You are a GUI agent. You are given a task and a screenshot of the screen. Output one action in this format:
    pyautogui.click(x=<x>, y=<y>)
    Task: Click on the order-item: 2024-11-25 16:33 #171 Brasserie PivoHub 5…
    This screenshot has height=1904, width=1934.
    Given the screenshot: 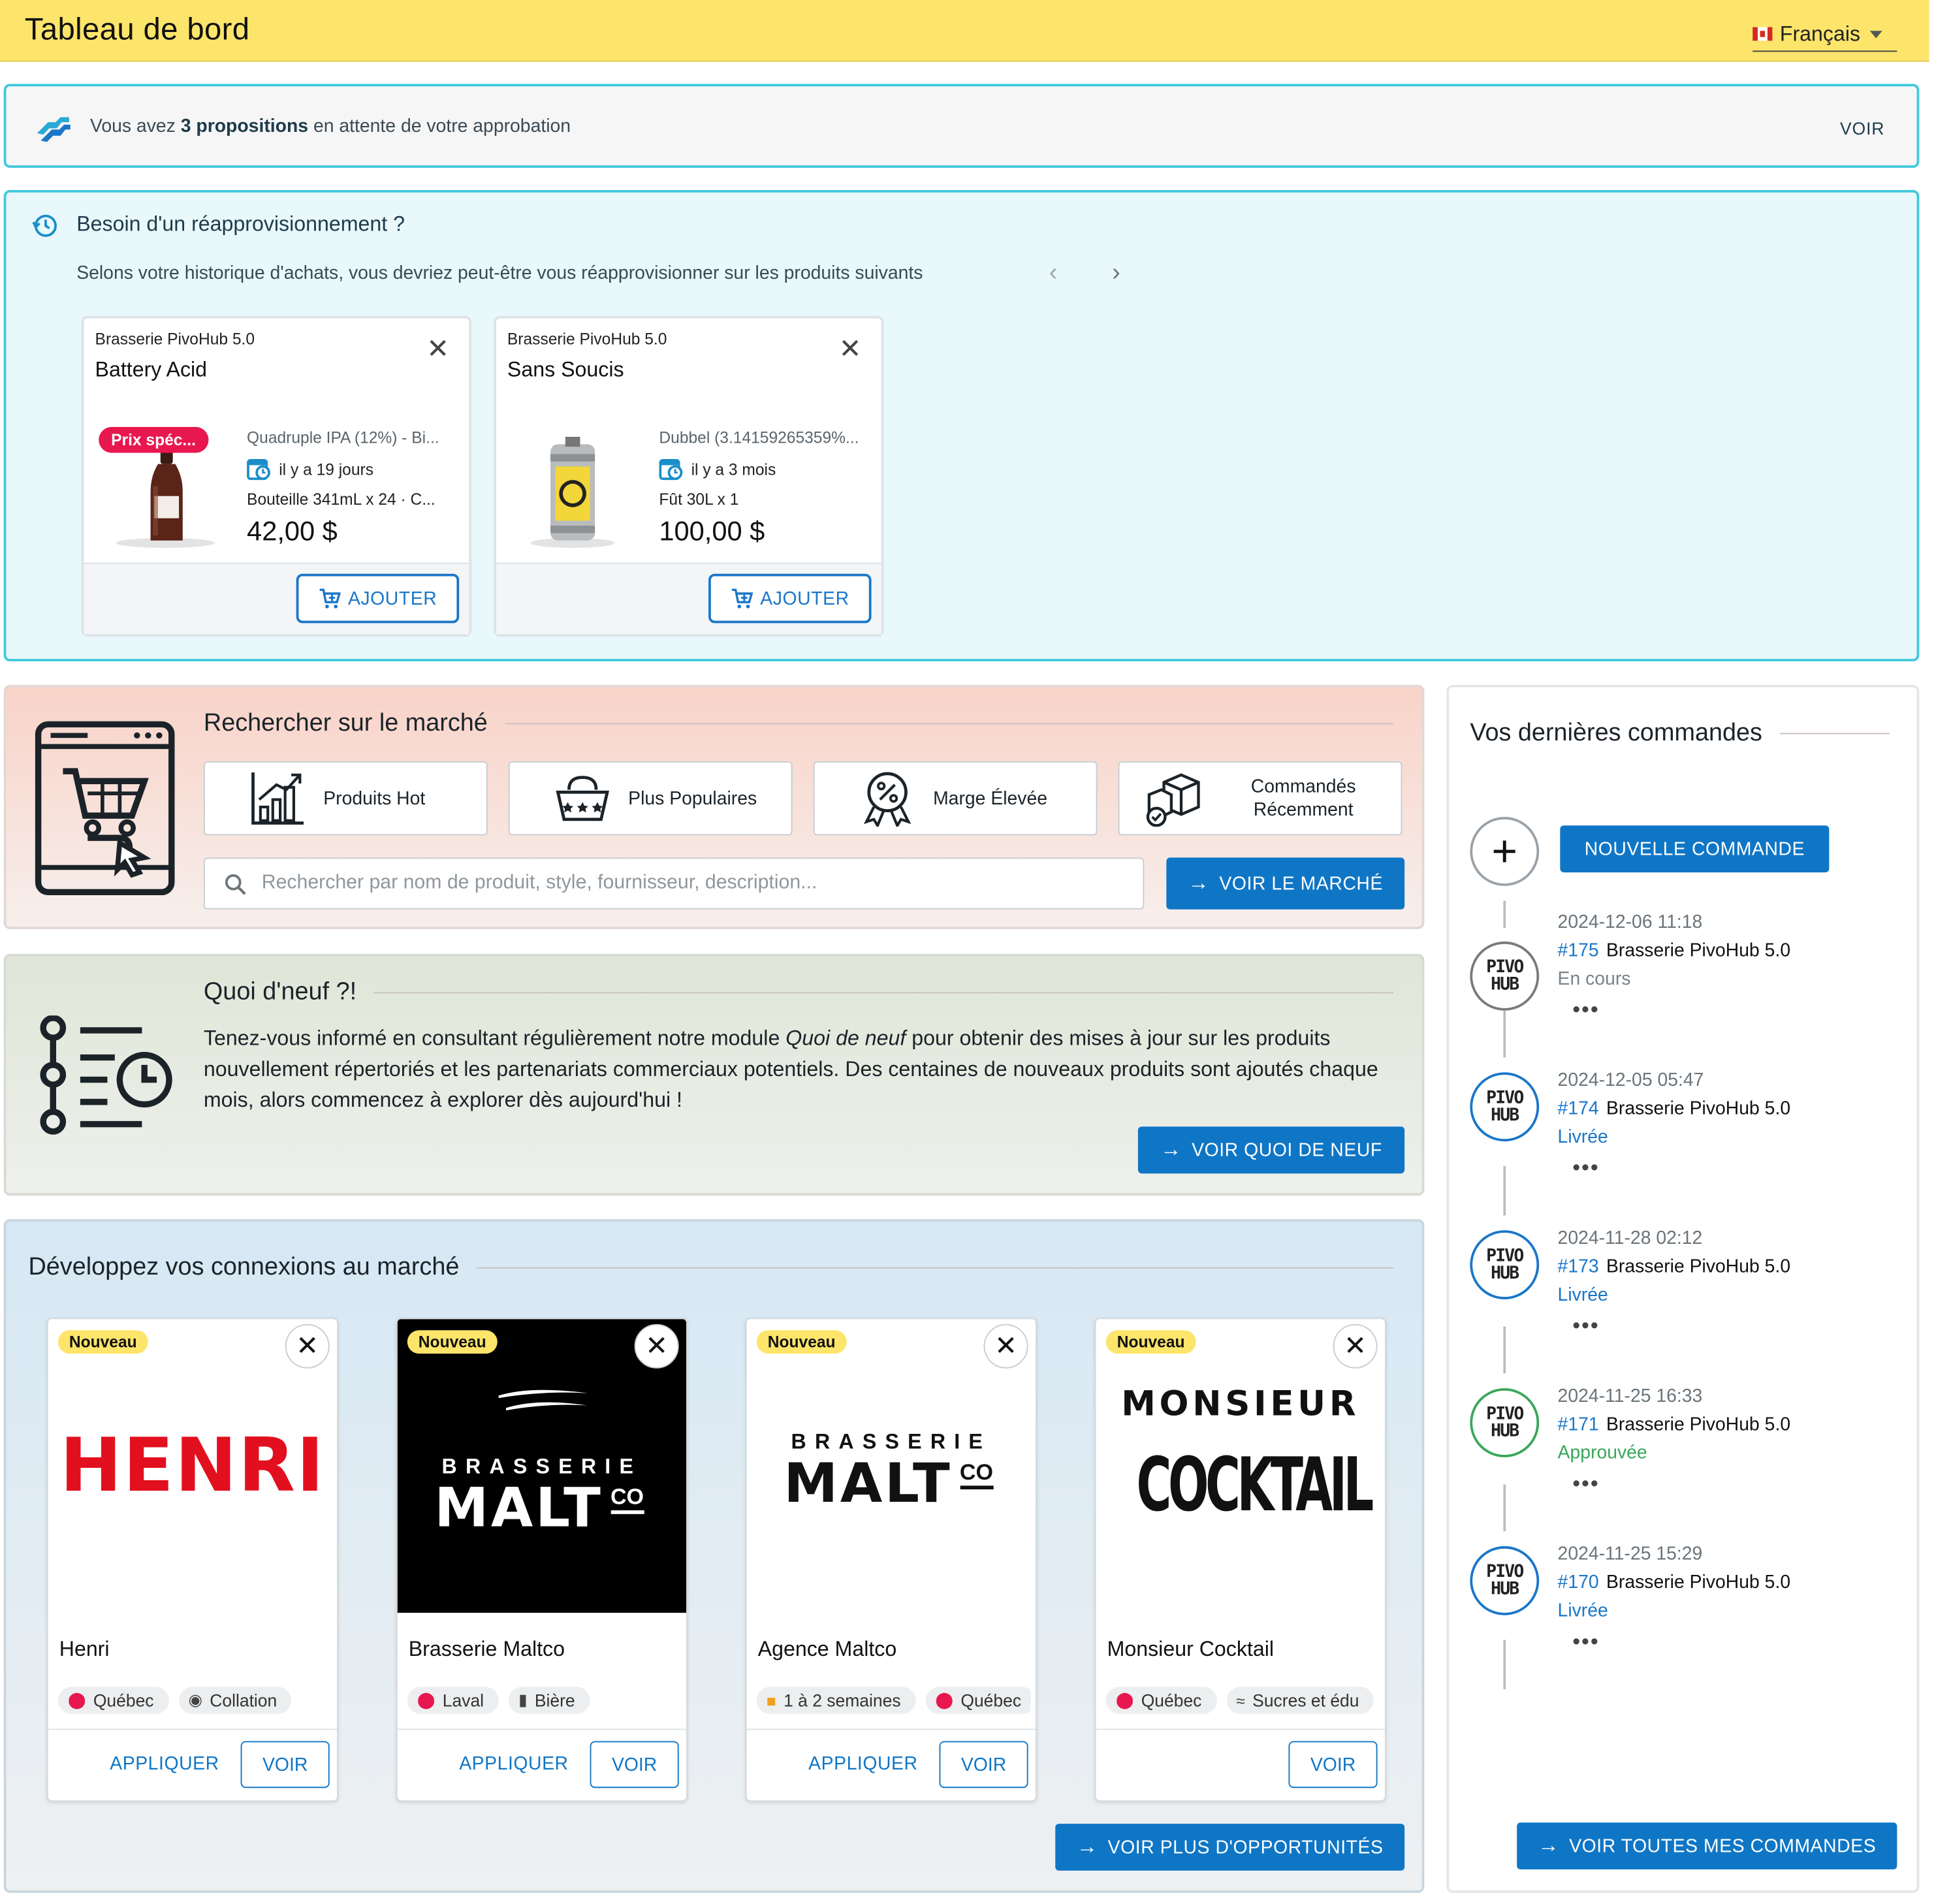 What is the action you would take?
    pyautogui.click(x=1737, y=1441)
    